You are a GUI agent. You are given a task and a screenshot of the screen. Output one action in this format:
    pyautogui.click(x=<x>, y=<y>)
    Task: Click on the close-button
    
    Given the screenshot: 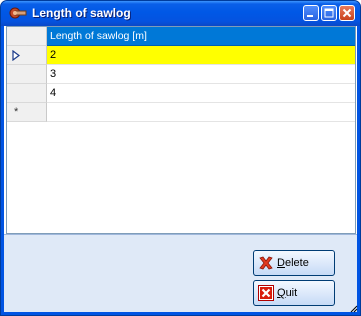 What is the action you would take?
    pyautogui.click(x=347, y=13)
    